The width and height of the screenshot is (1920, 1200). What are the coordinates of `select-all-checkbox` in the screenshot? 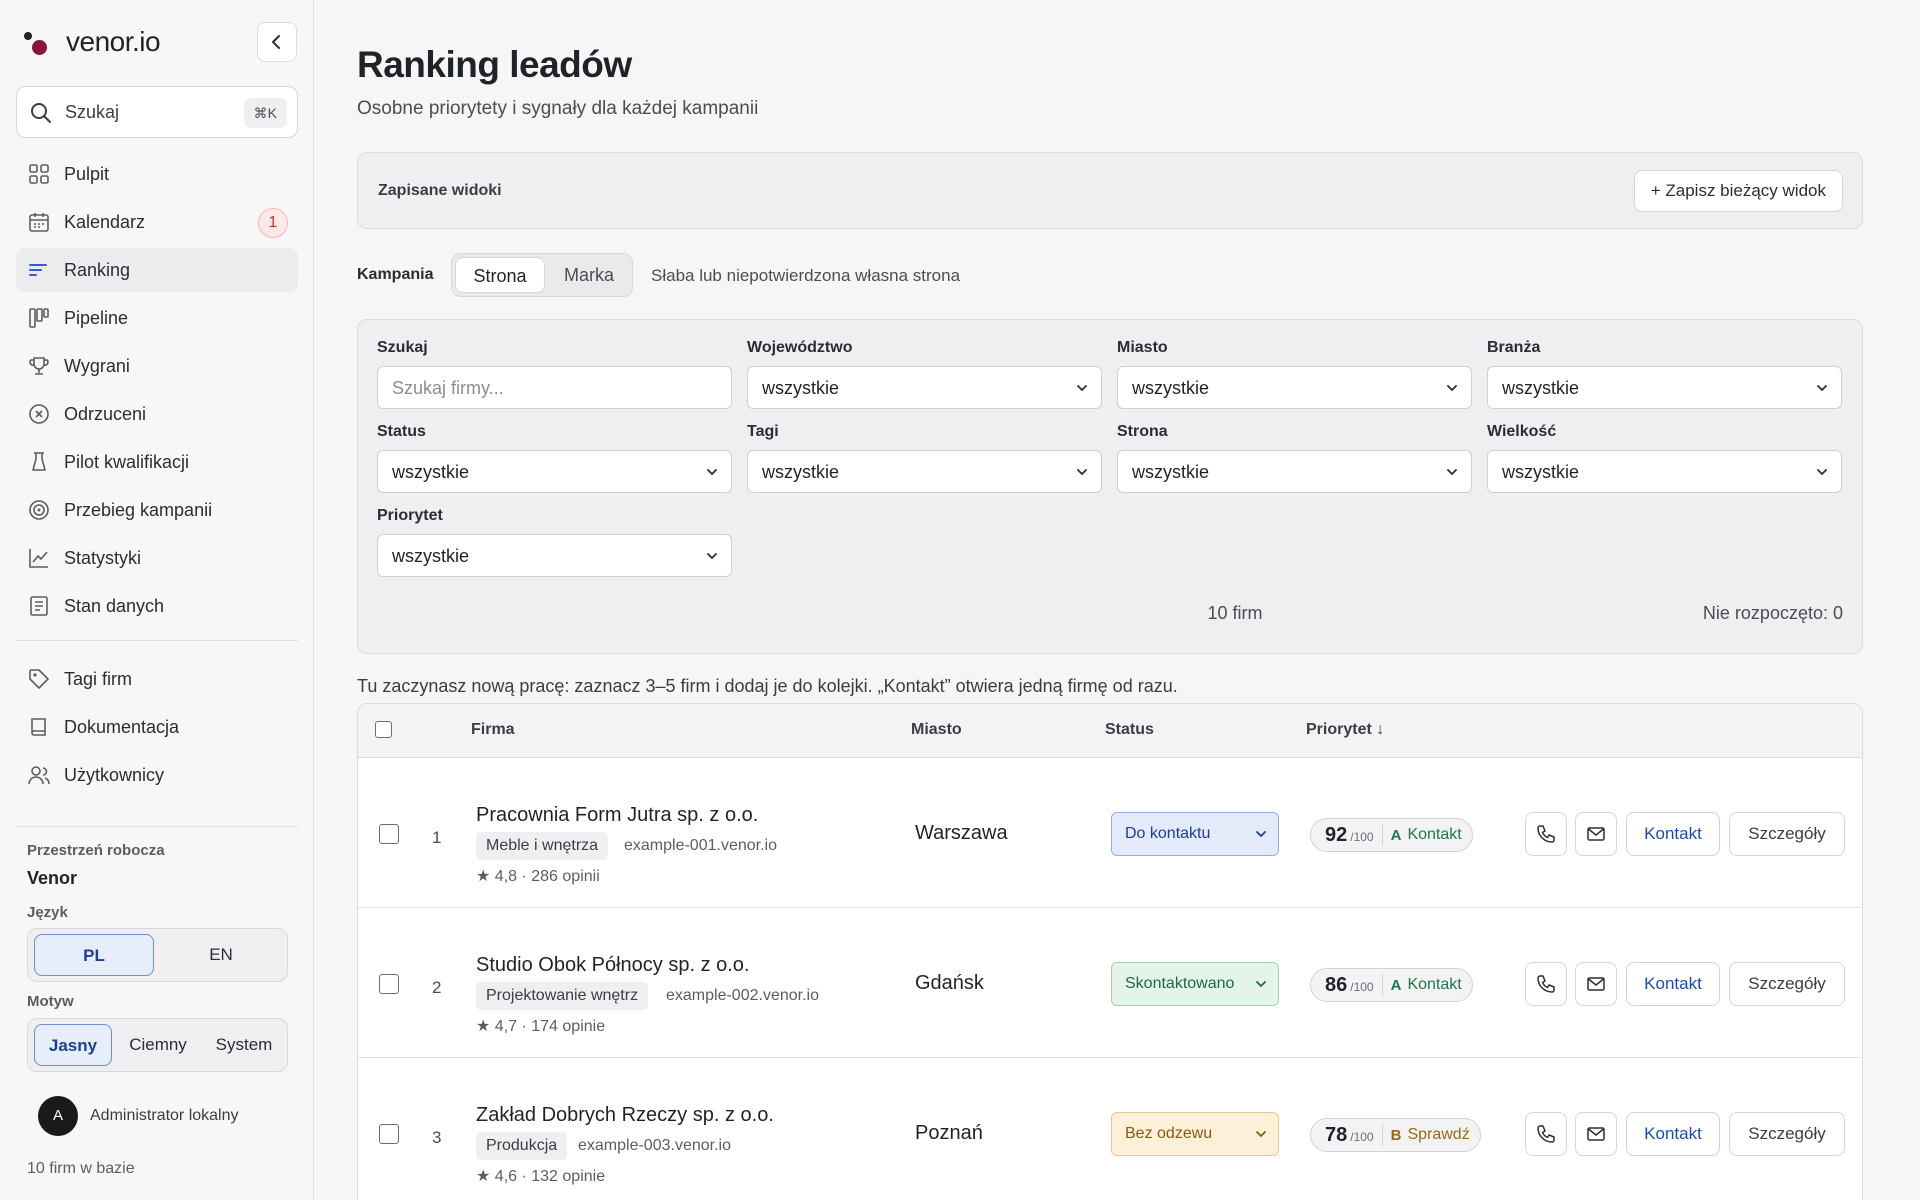 It's located at (383, 729).